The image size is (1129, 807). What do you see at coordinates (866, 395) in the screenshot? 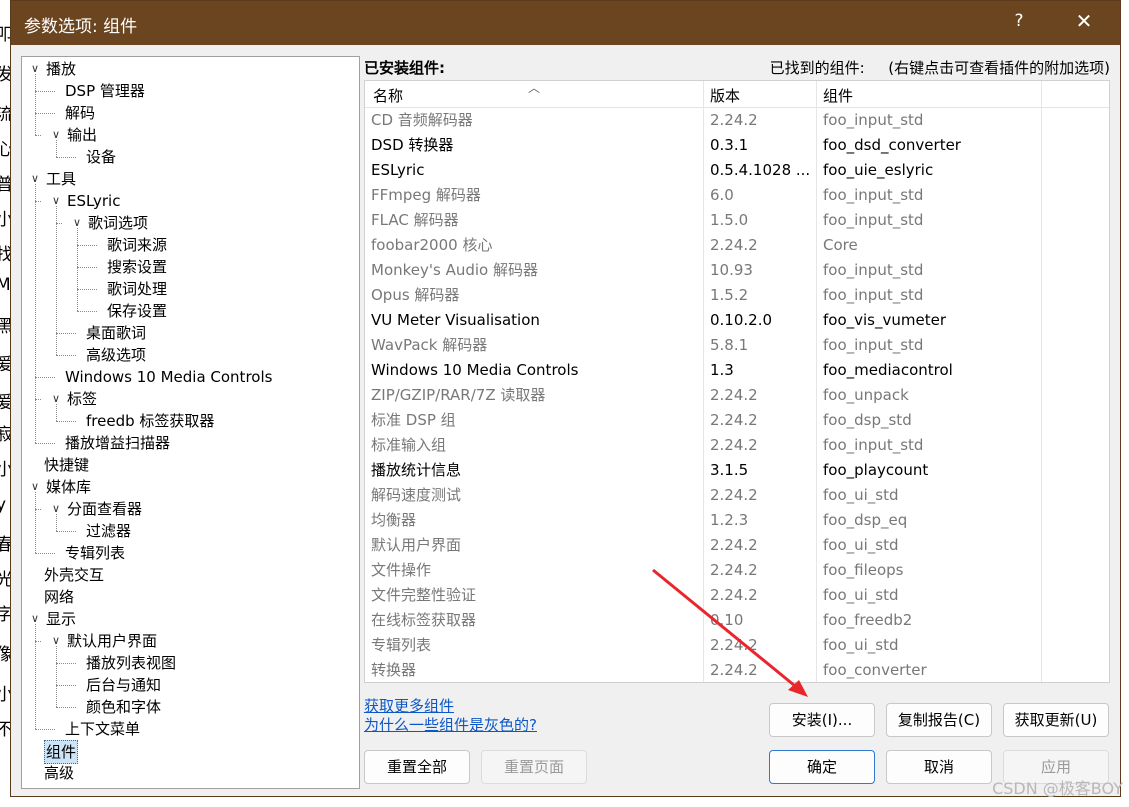
I see `cell-module: foo_unpack` at bounding box center [866, 395].